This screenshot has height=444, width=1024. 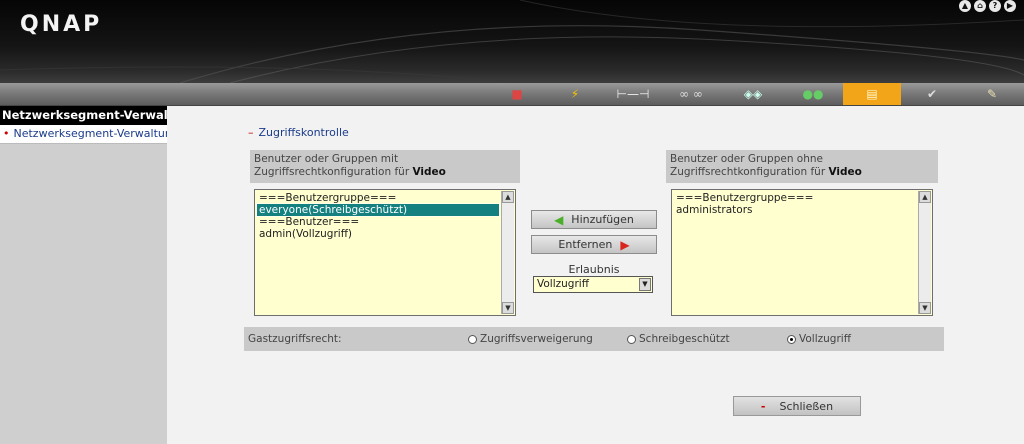 I want to click on access-rights-icon: ⊢—⊣, so click(x=633, y=94).